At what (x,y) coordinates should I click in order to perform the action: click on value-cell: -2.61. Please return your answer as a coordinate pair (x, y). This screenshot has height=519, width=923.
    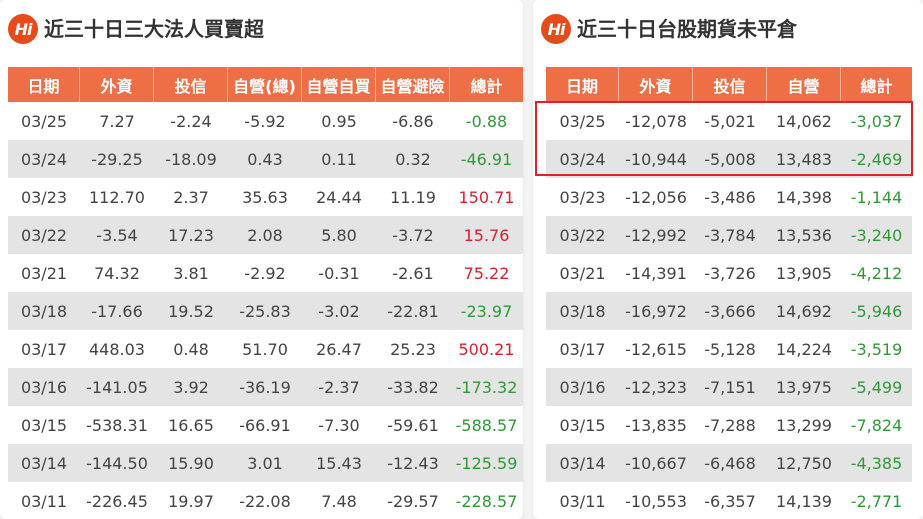
    Looking at the image, I should click on (413, 273).